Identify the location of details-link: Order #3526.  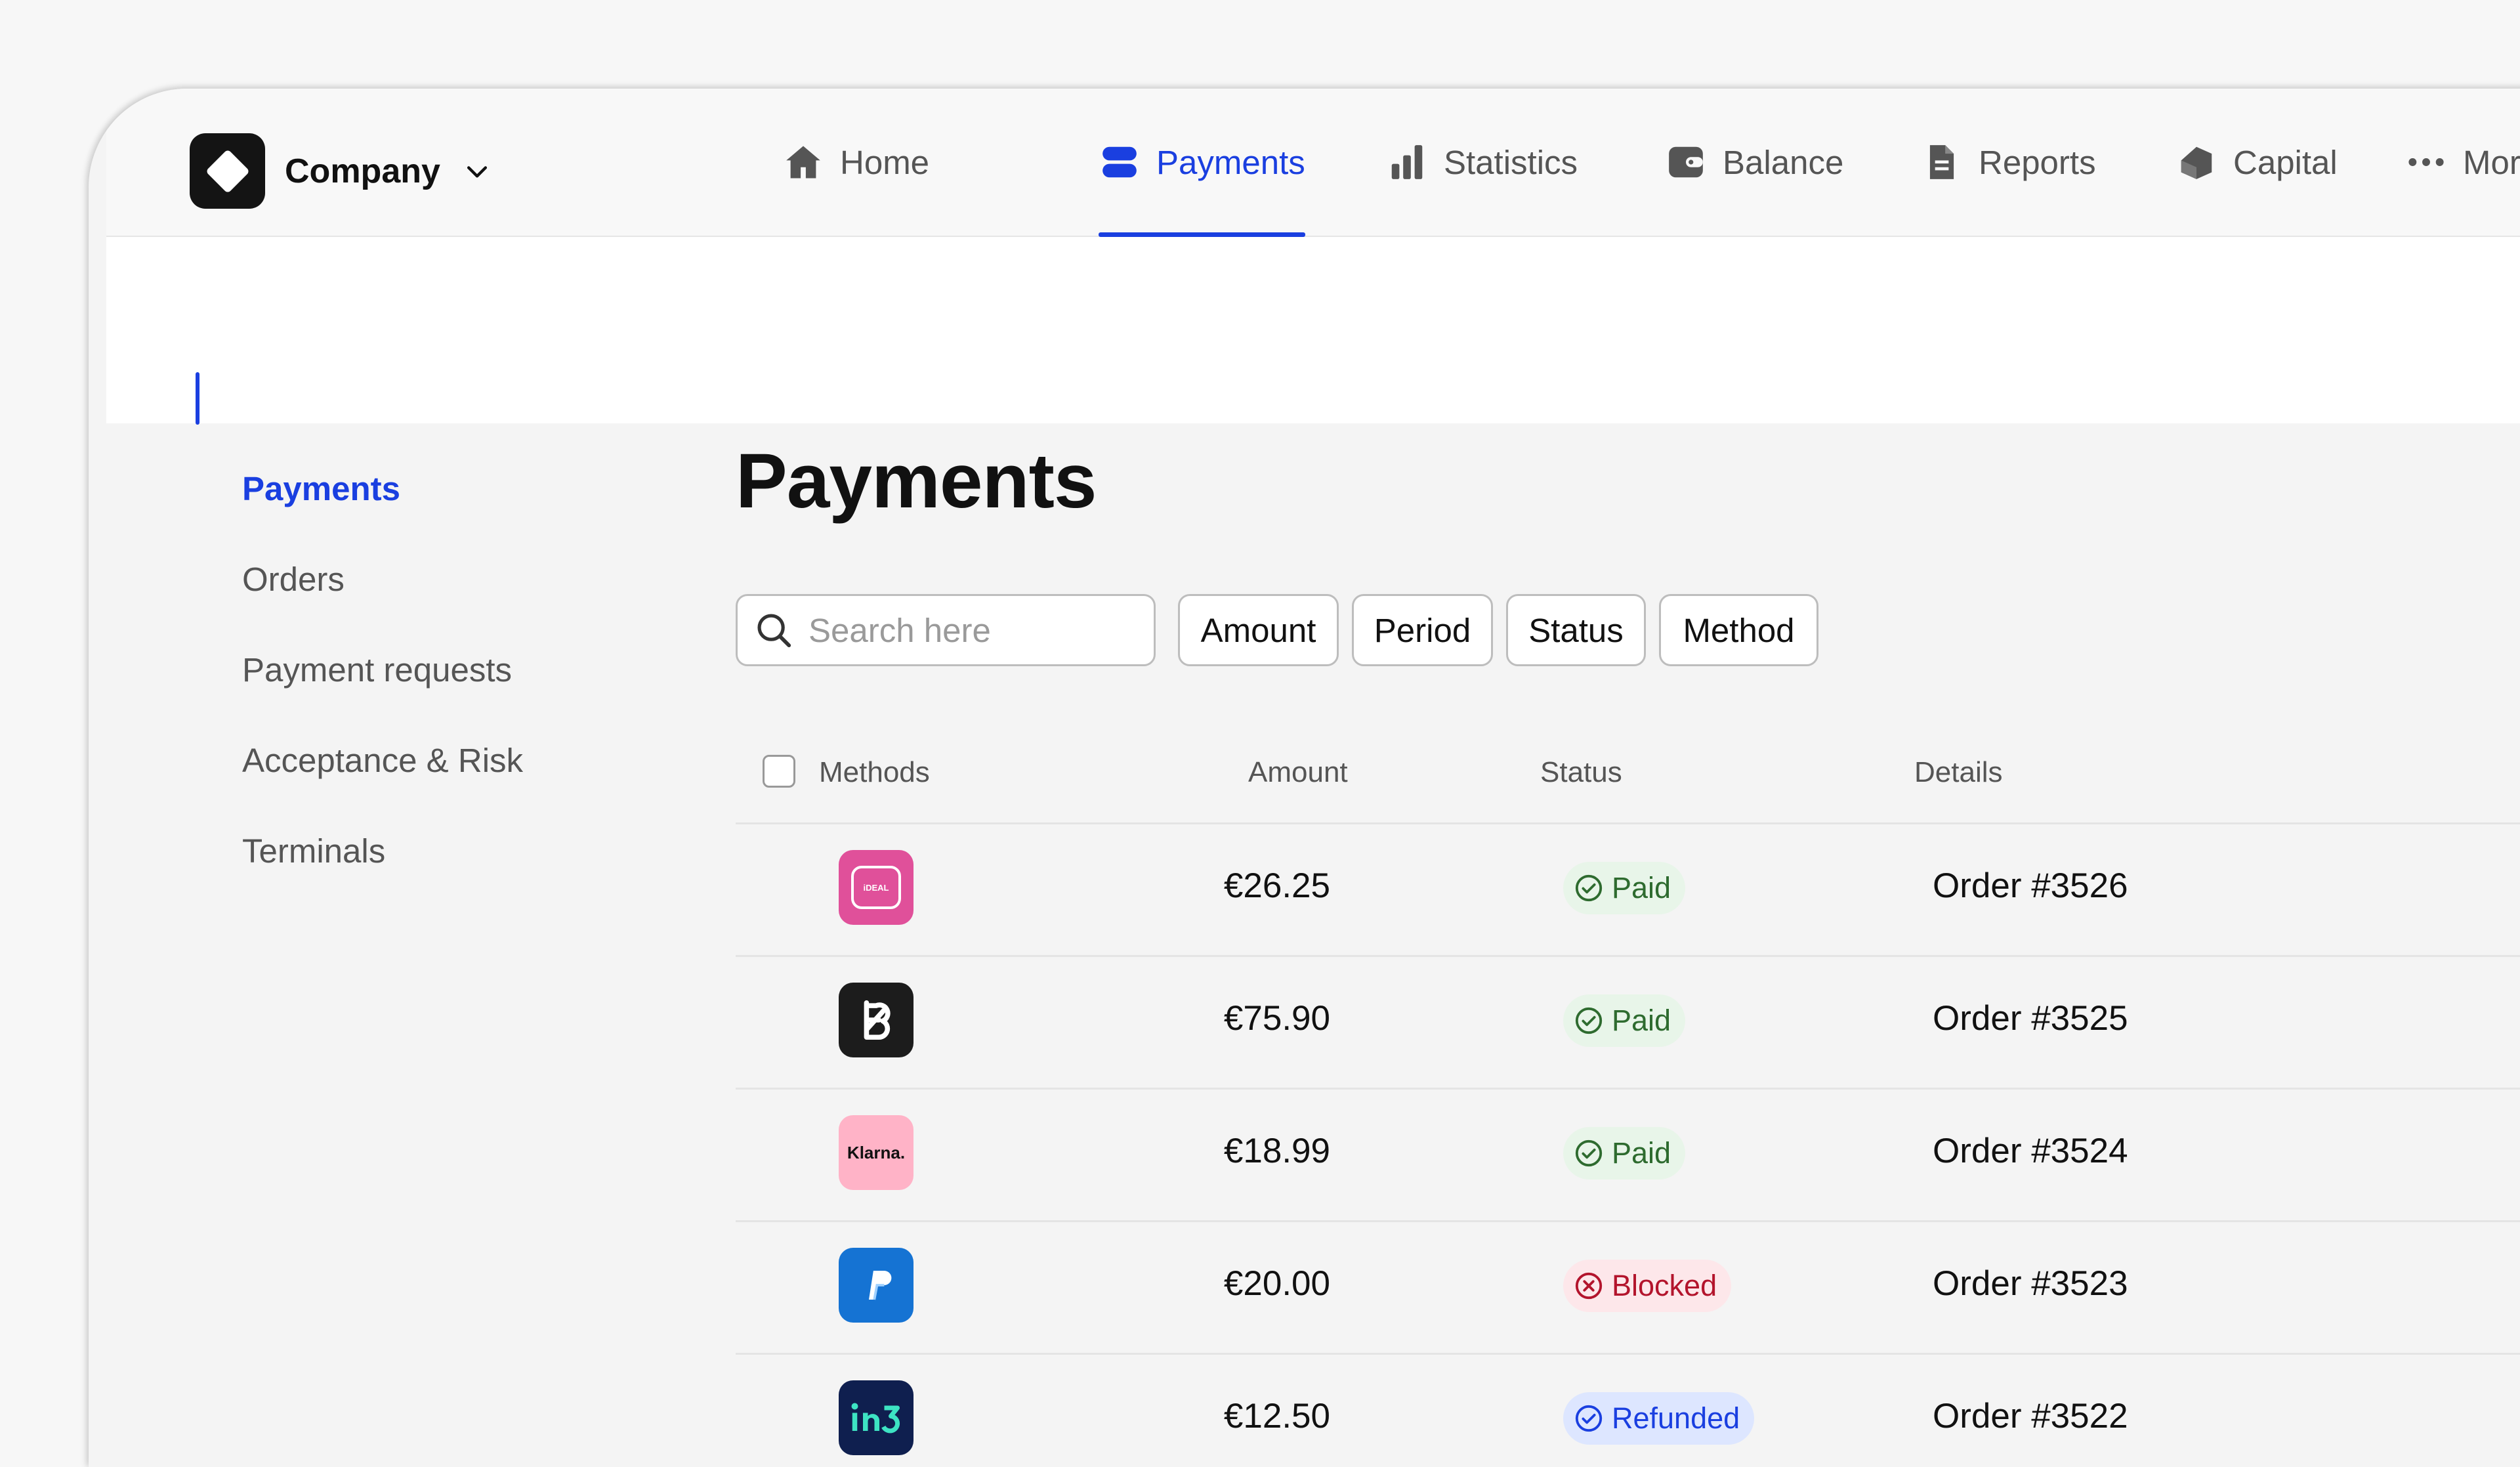
(2030, 886).